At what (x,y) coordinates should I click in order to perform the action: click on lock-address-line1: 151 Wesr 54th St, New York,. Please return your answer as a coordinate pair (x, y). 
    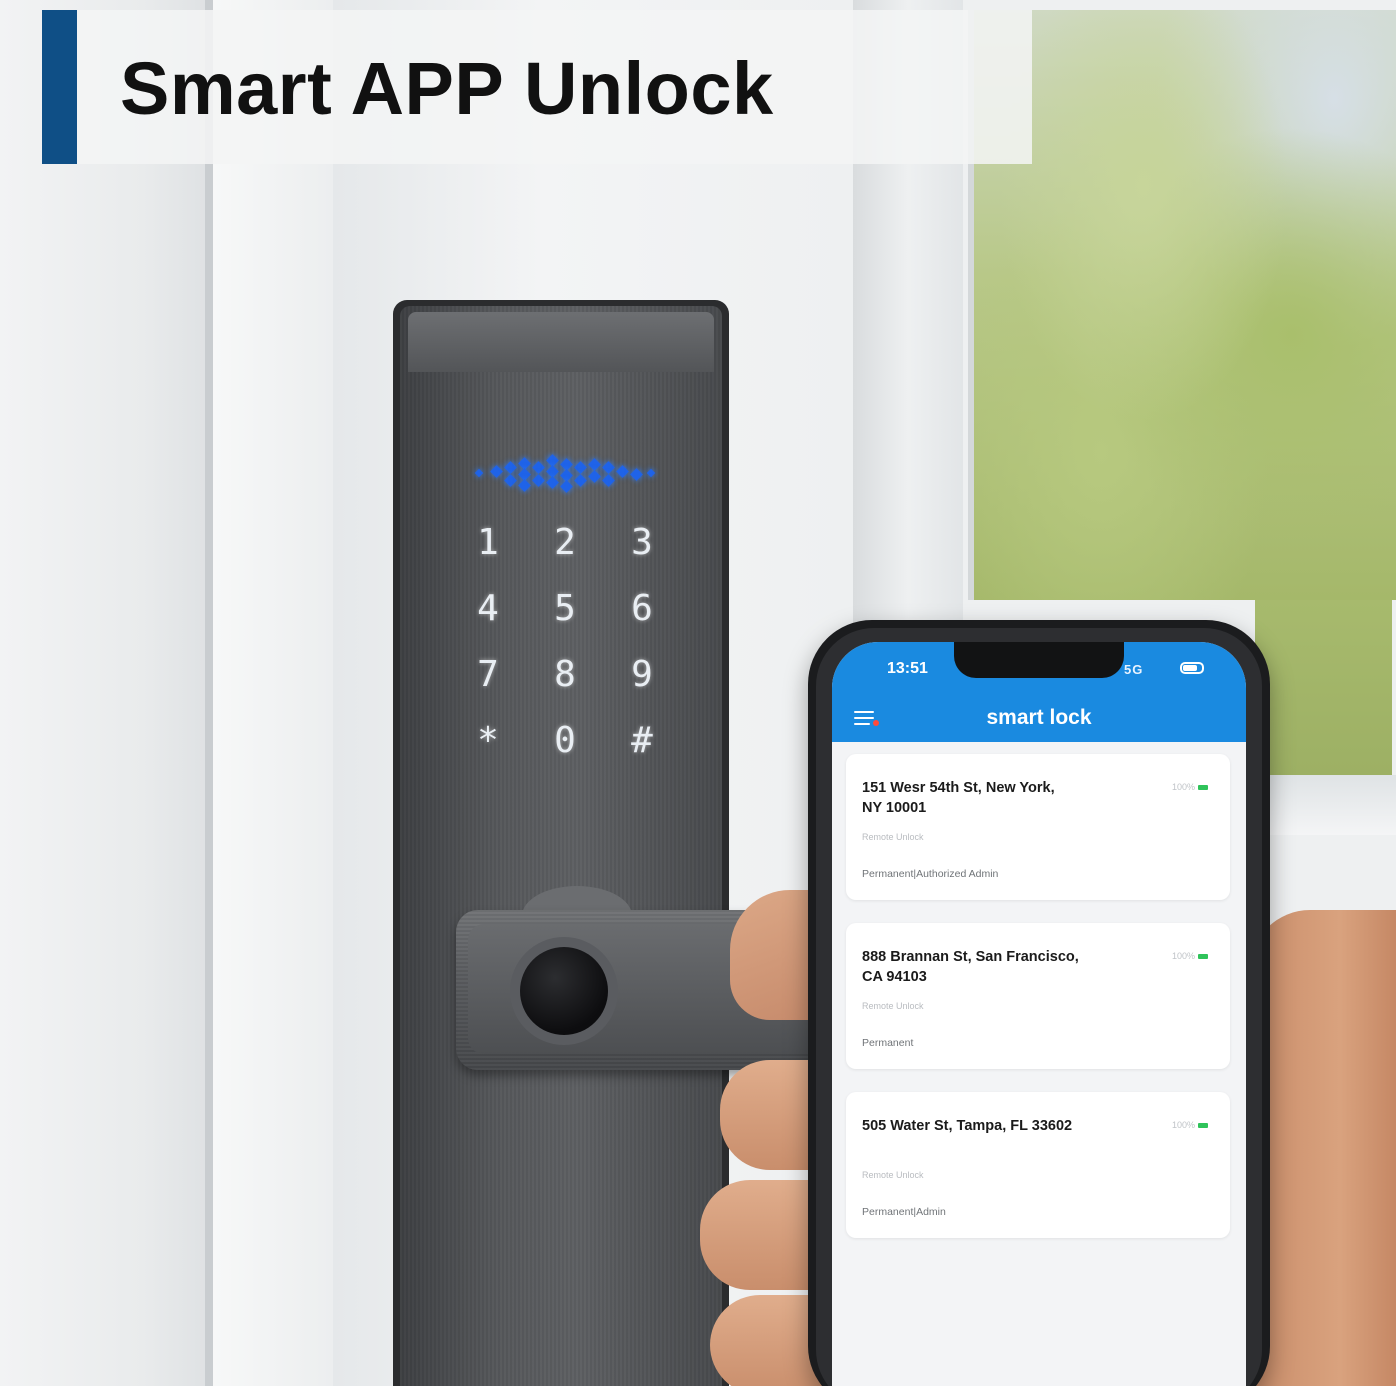
    Looking at the image, I should click on (958, 788).